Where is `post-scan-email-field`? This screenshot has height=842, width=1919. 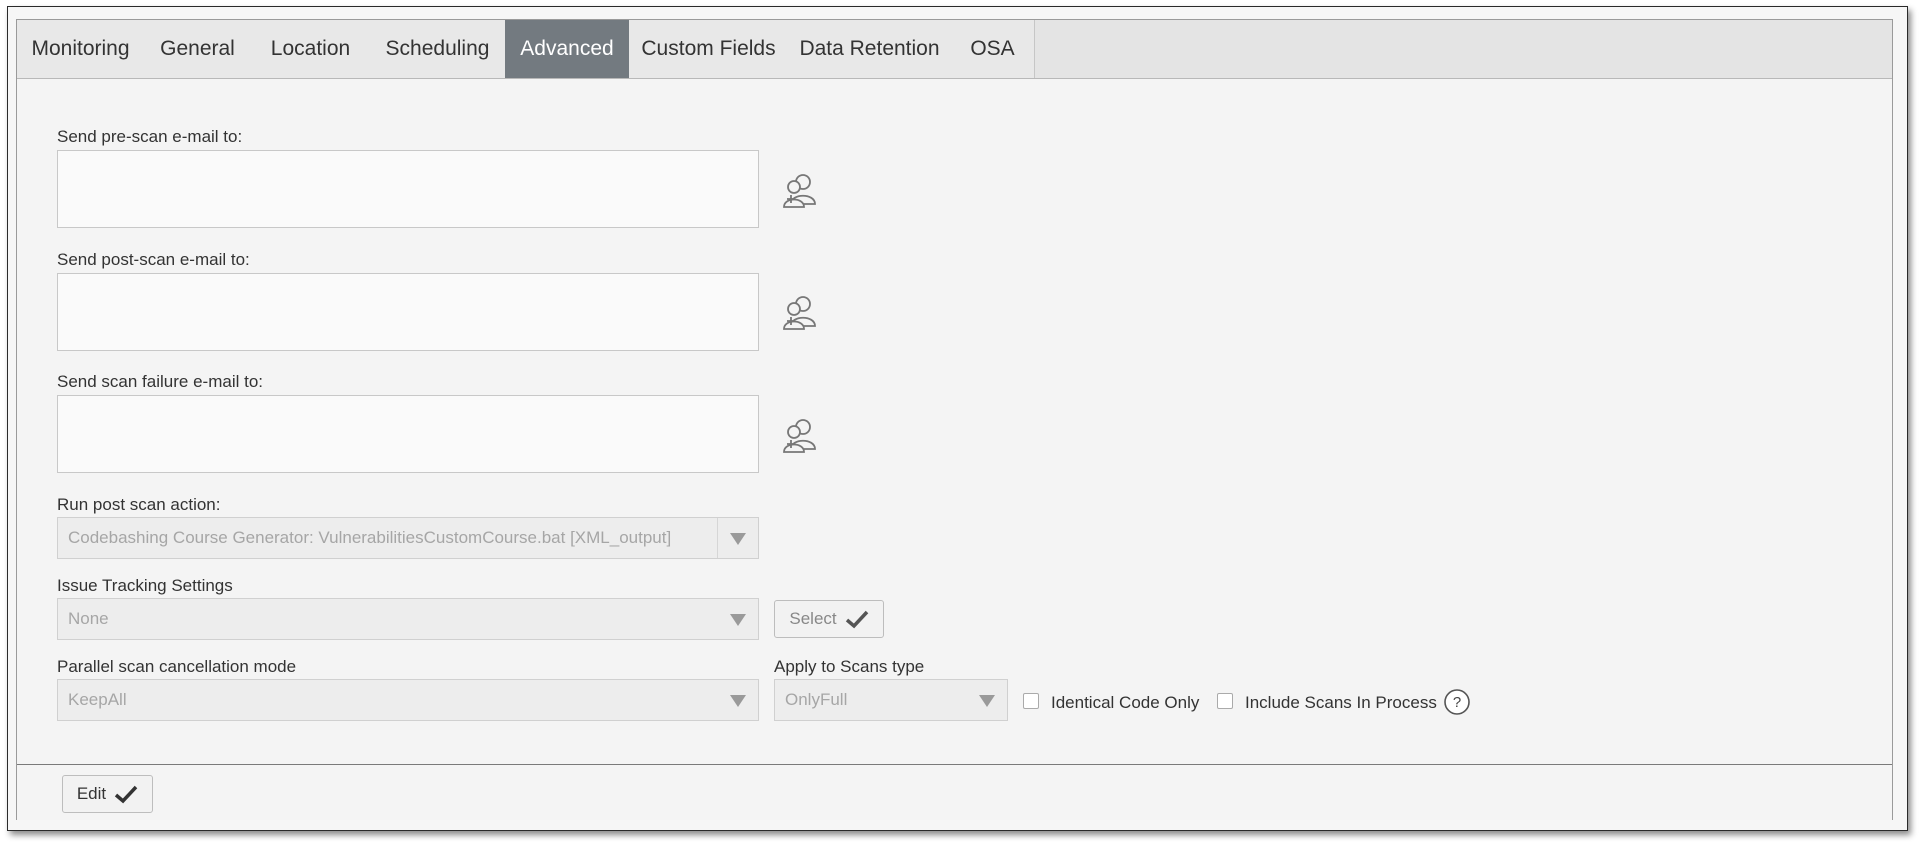 post-scan-email-field is located at coordinates (408, 312).